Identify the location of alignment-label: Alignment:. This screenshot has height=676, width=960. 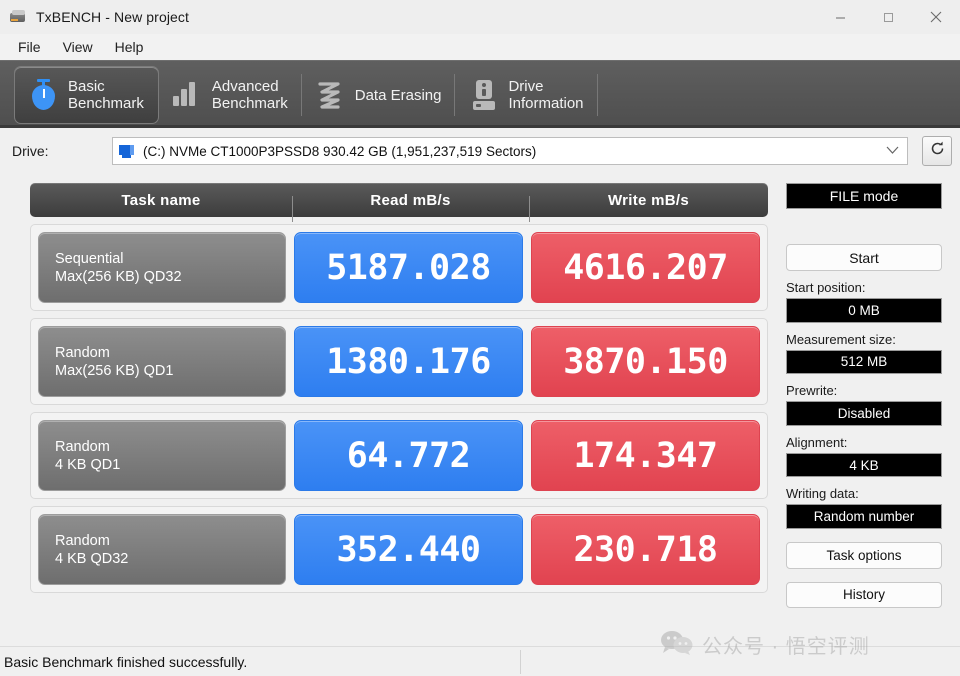
(817, 442).